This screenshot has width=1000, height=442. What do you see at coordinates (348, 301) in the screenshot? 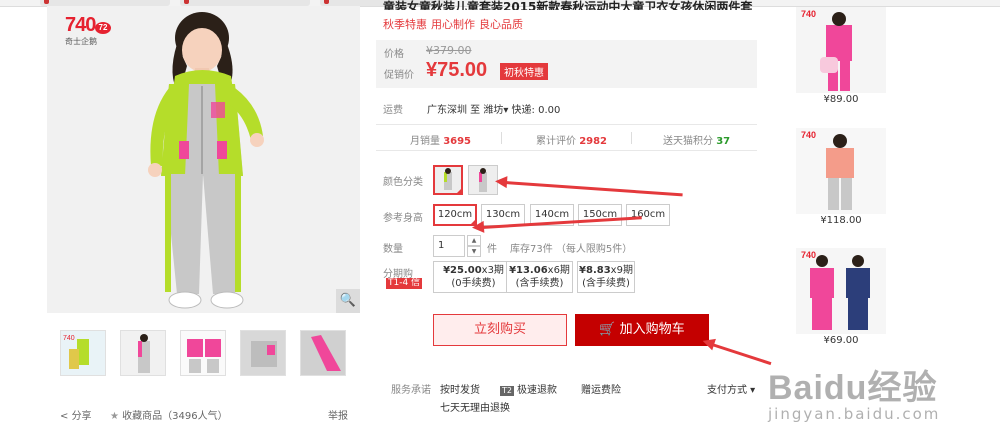
I see `zoom-icon: 🔍` at bounding box center [348, 301].